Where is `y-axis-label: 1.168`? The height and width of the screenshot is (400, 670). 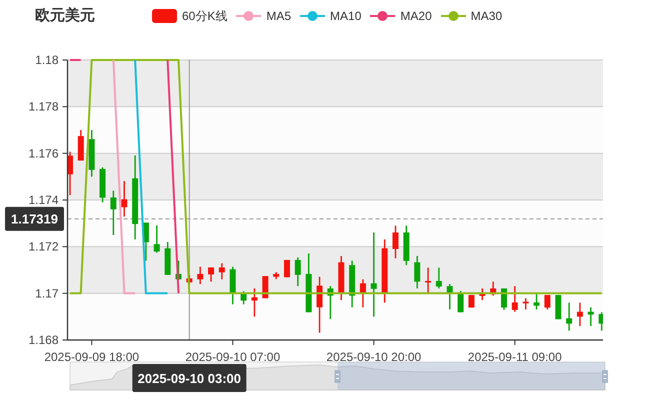
y-axis-label: 1.168 is located at coordinates (43, 340).